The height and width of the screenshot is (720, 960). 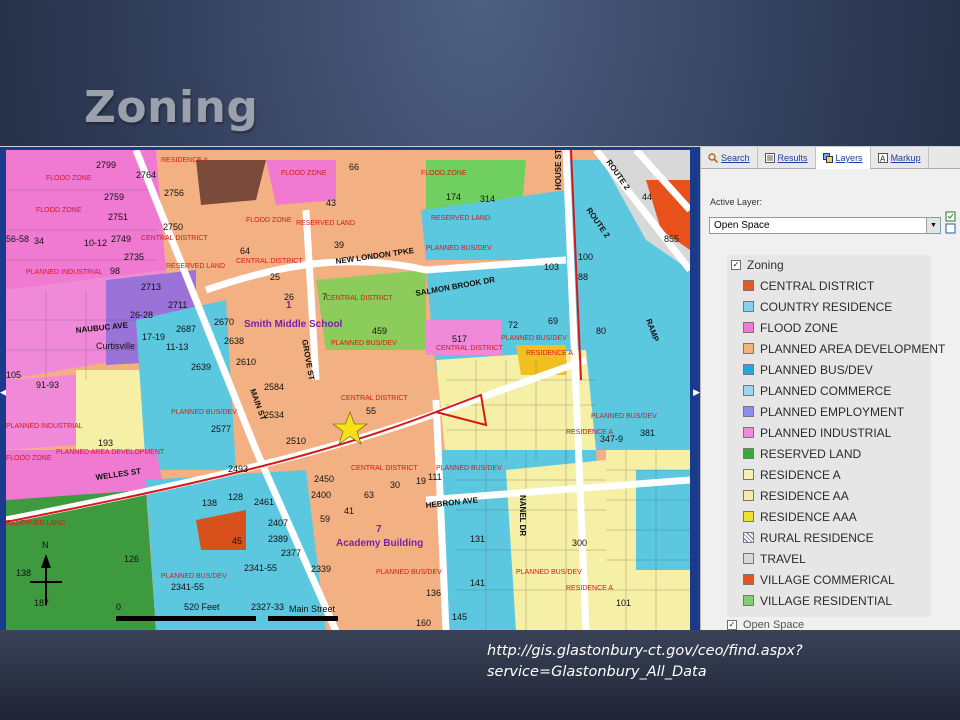 I want to click on legend-item: PLANNED EMPLOYMENT, so click(x=829, y=411).